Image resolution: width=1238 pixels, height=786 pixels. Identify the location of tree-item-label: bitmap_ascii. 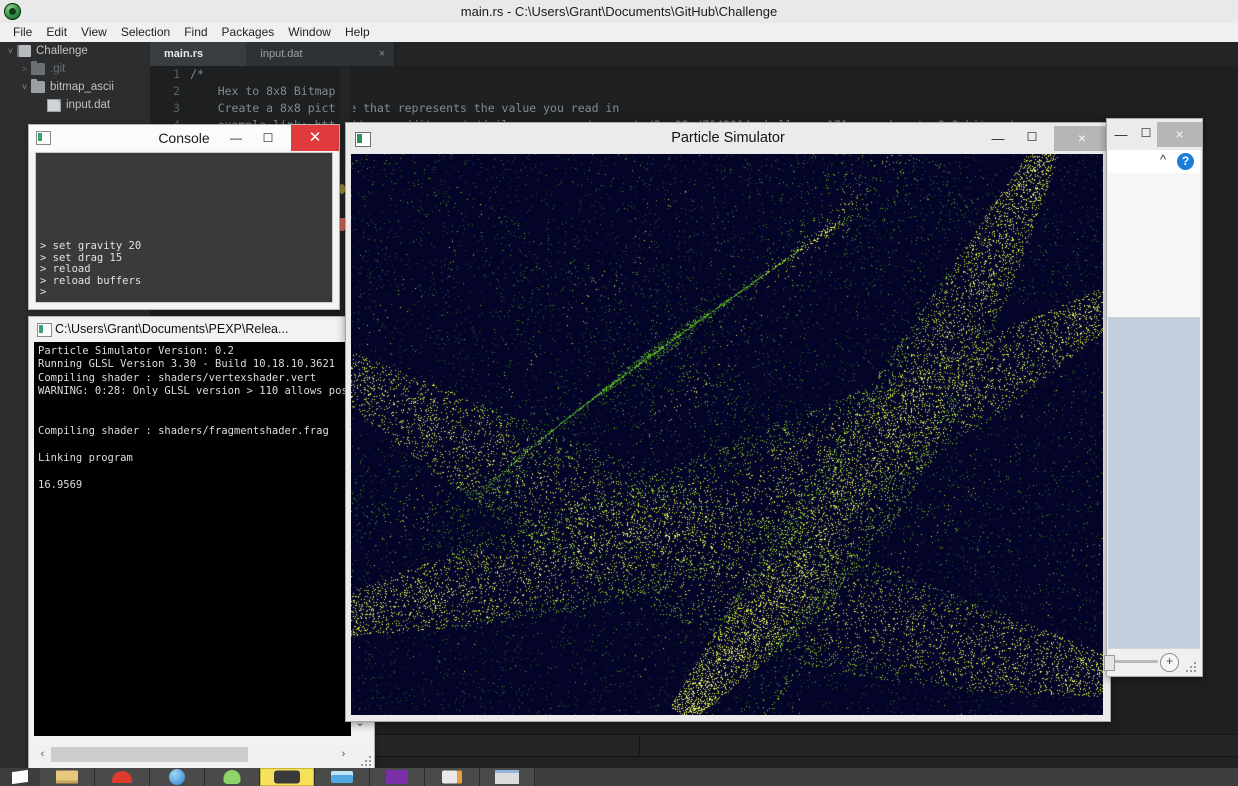
(82, 87).